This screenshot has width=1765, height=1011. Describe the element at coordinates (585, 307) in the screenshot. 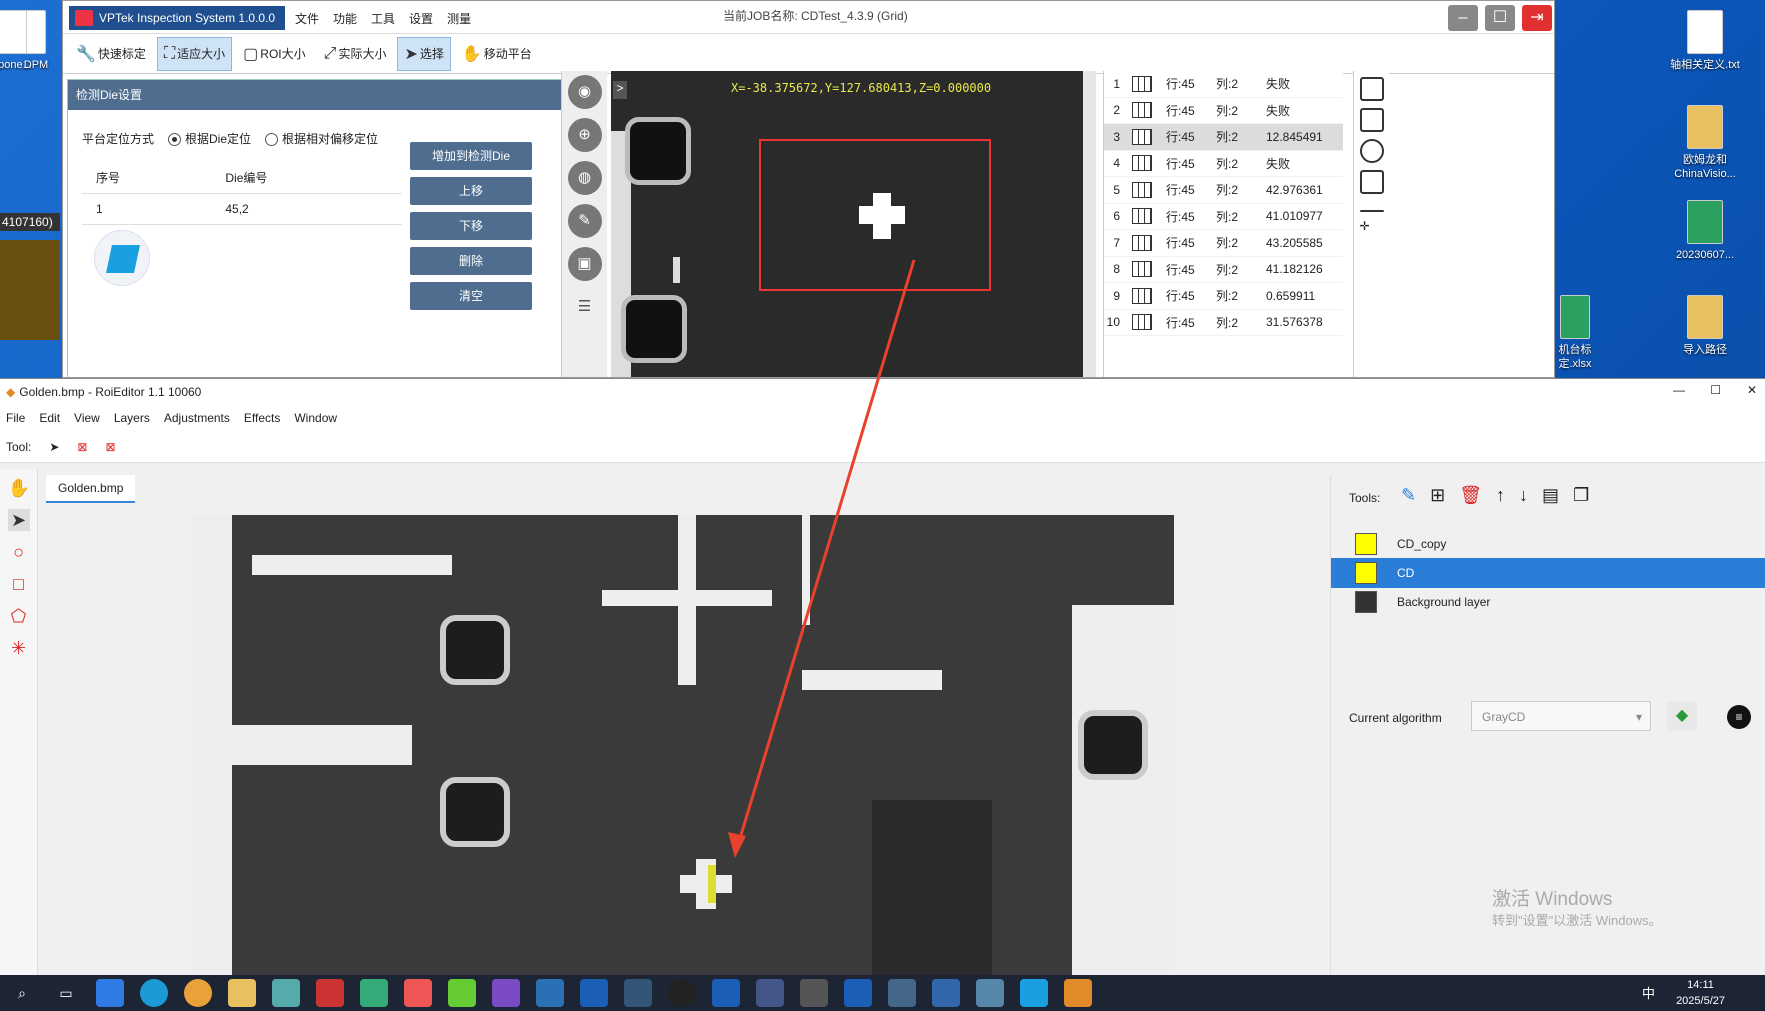

I see `checklist-icon: ☰` at that location.